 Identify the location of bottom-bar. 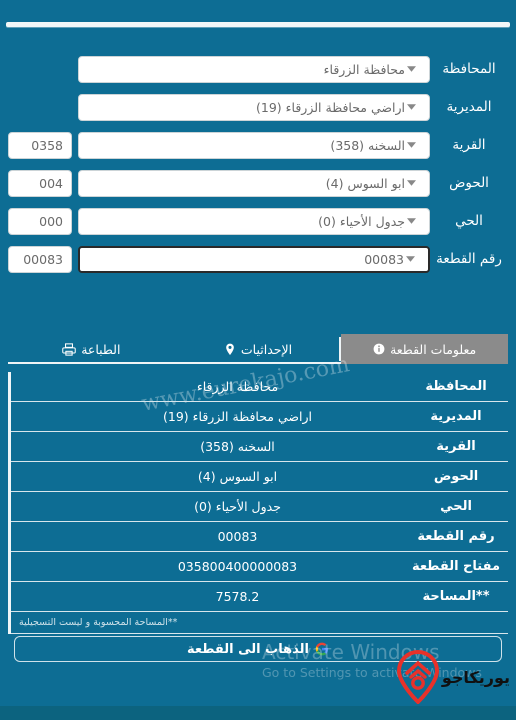
(258, 713).